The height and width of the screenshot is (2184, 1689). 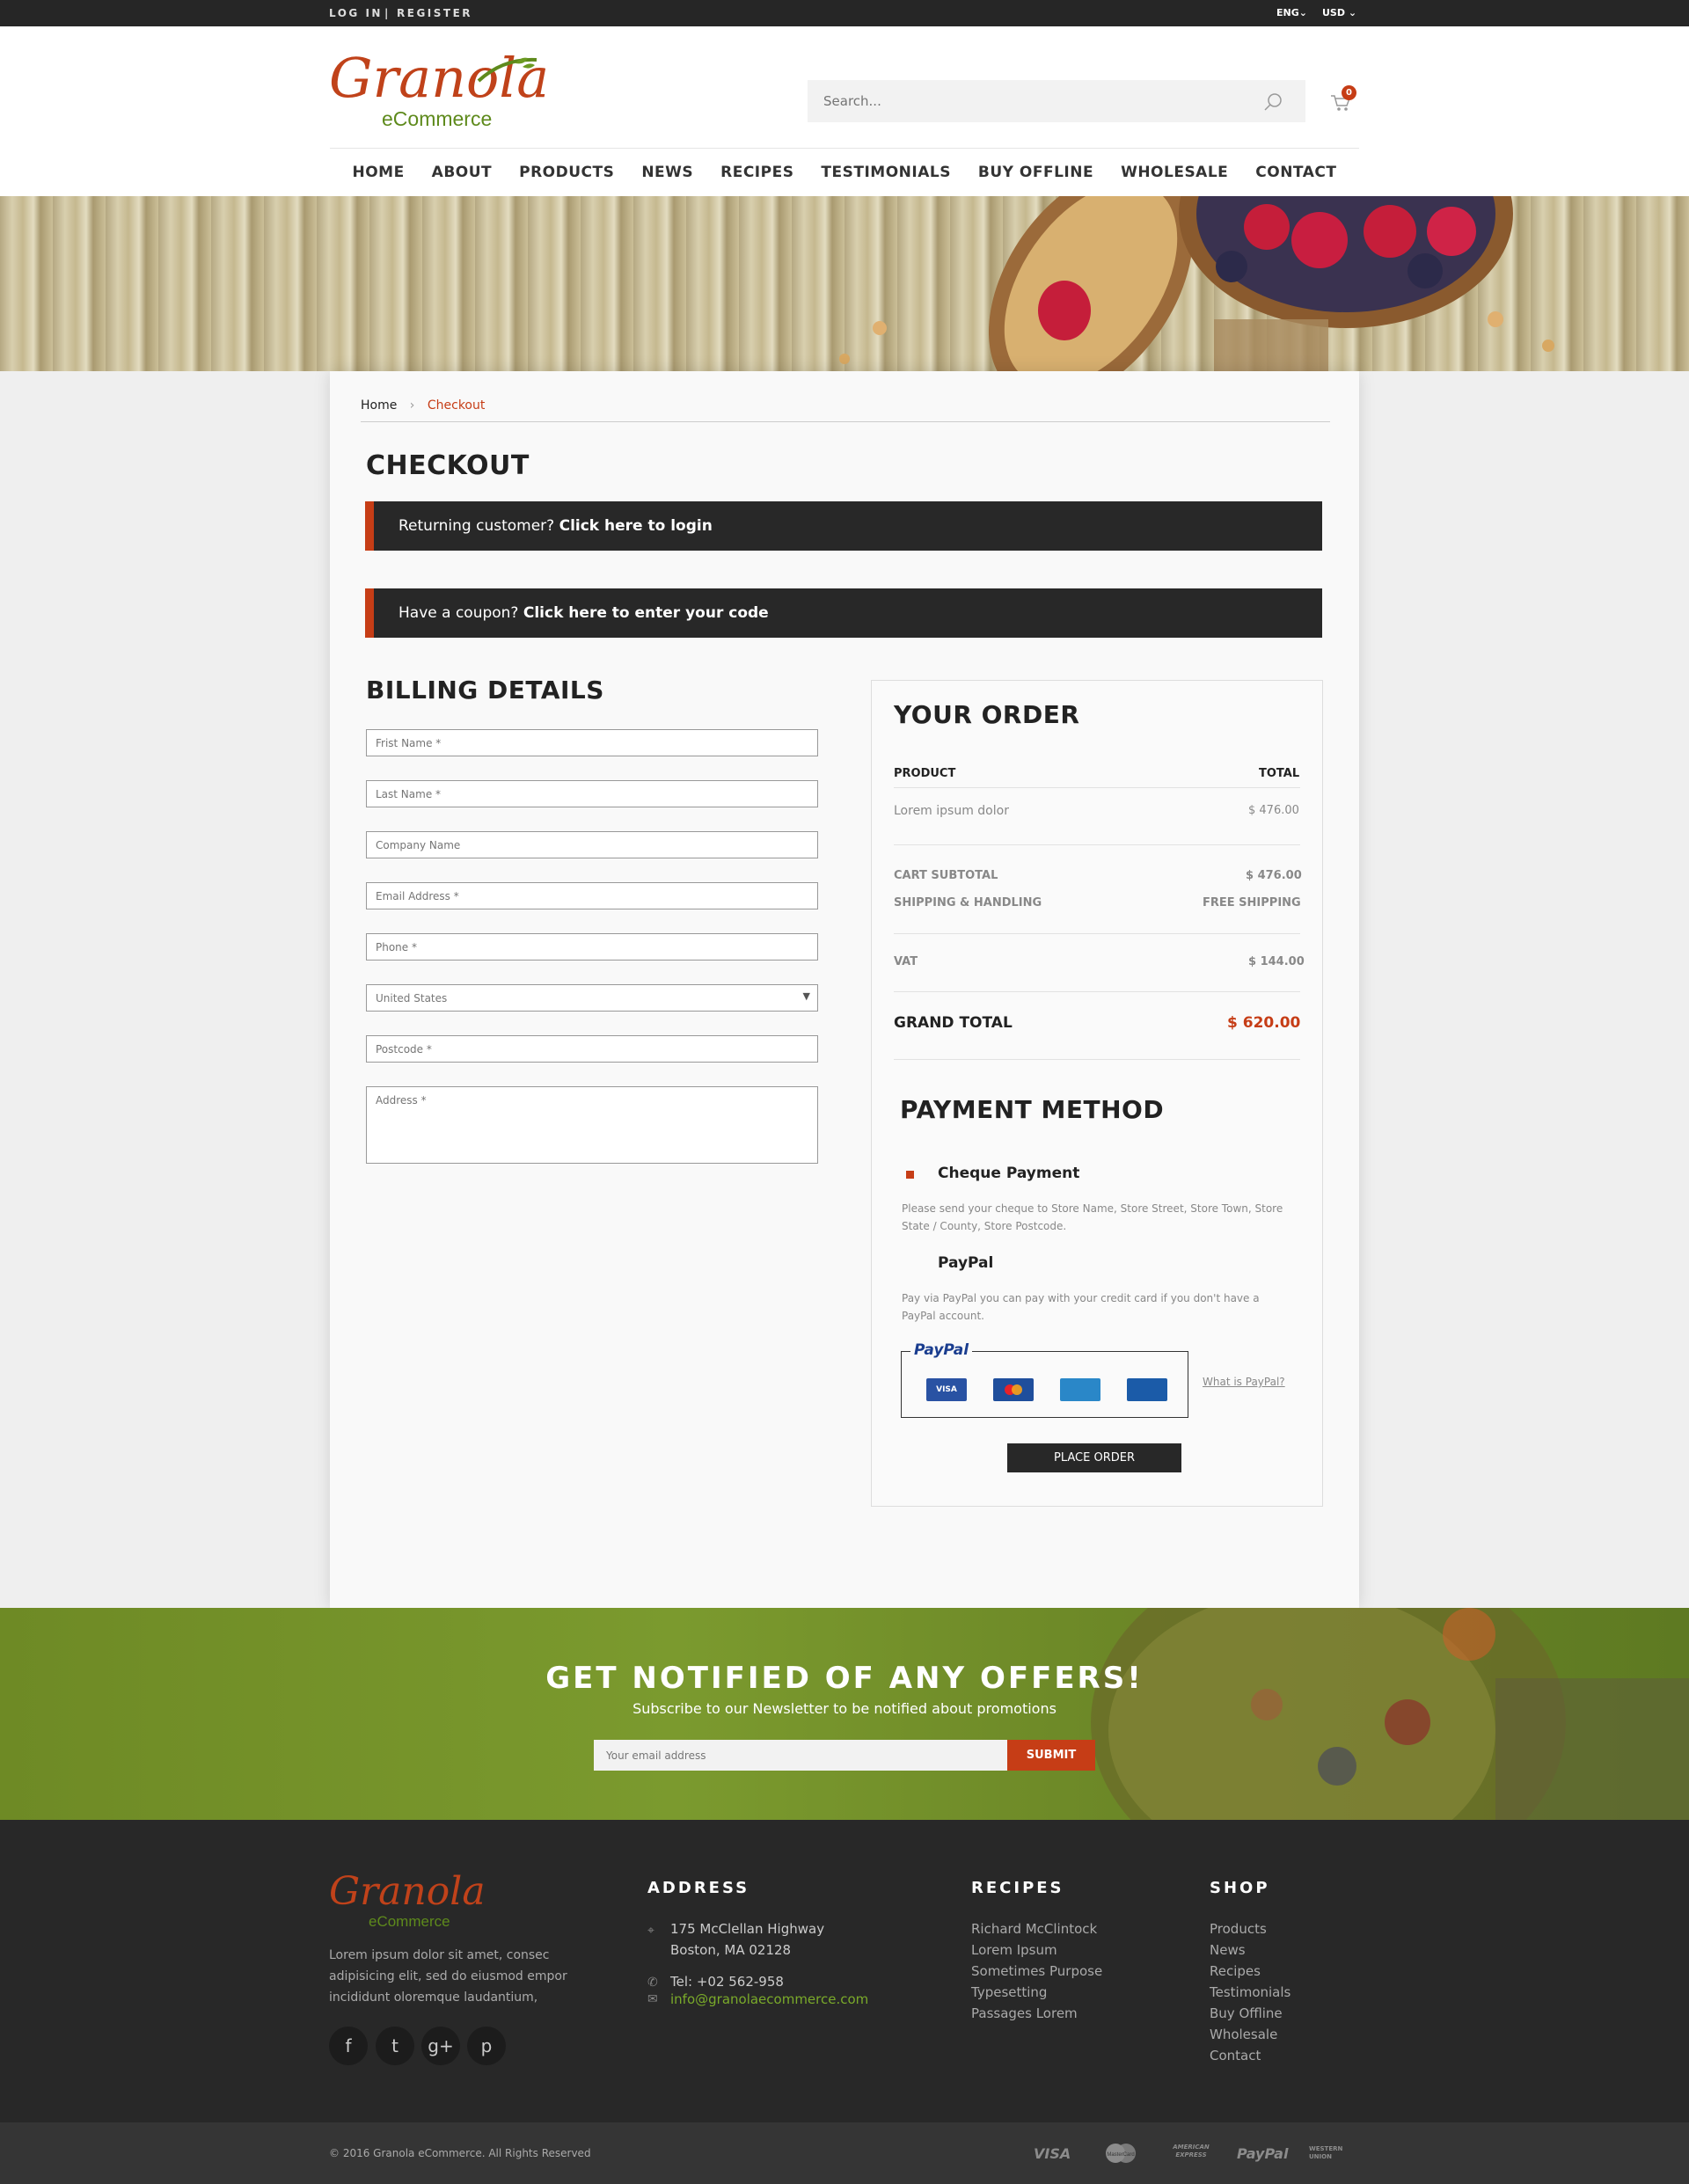 What do you see at coordinates (800, 1755) in the screenshot?
I see `newsletter-email-input` at bounding box center [800, 1755].